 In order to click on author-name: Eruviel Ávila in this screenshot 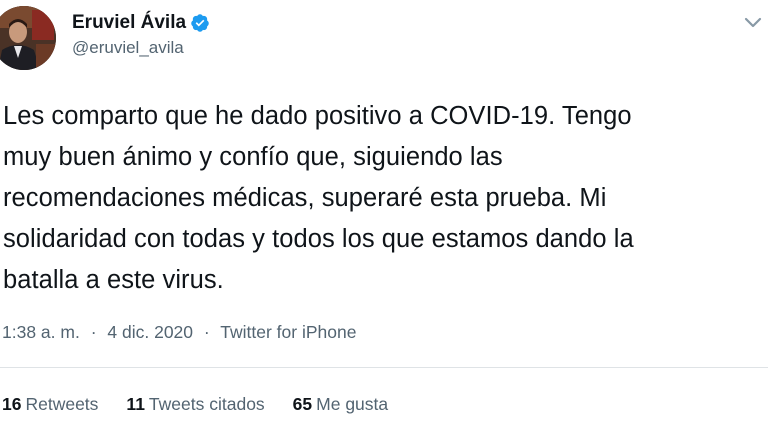, I will do `click(129, 23)`.